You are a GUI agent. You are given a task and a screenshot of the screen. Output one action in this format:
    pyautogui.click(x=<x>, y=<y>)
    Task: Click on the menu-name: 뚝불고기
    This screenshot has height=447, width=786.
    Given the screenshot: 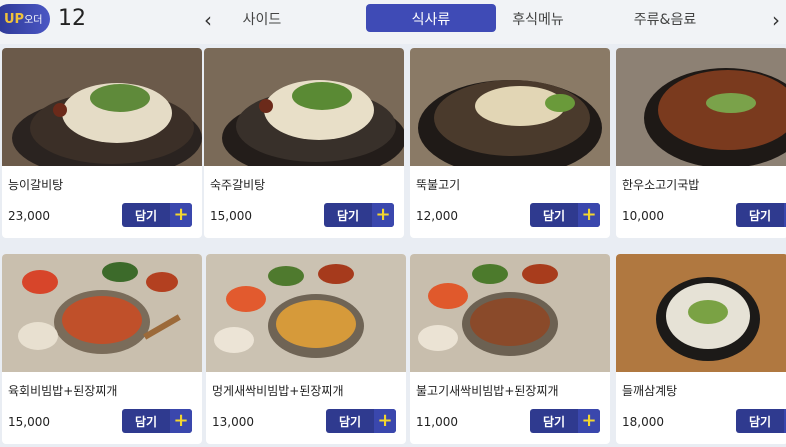 What is the action you would take?
    pyautogui.click(x=438, y=185)
    